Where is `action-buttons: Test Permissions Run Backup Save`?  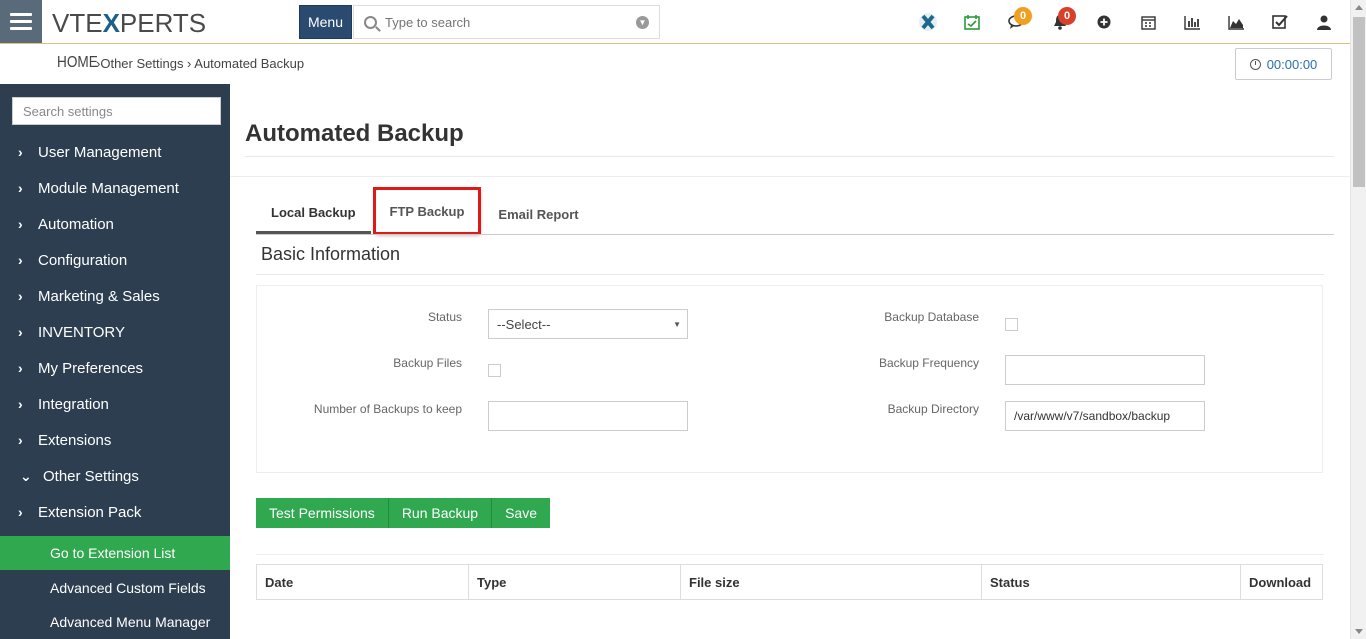 action-buttons: Test Permissions Run Backup Save is located at coordinates (403, 513).